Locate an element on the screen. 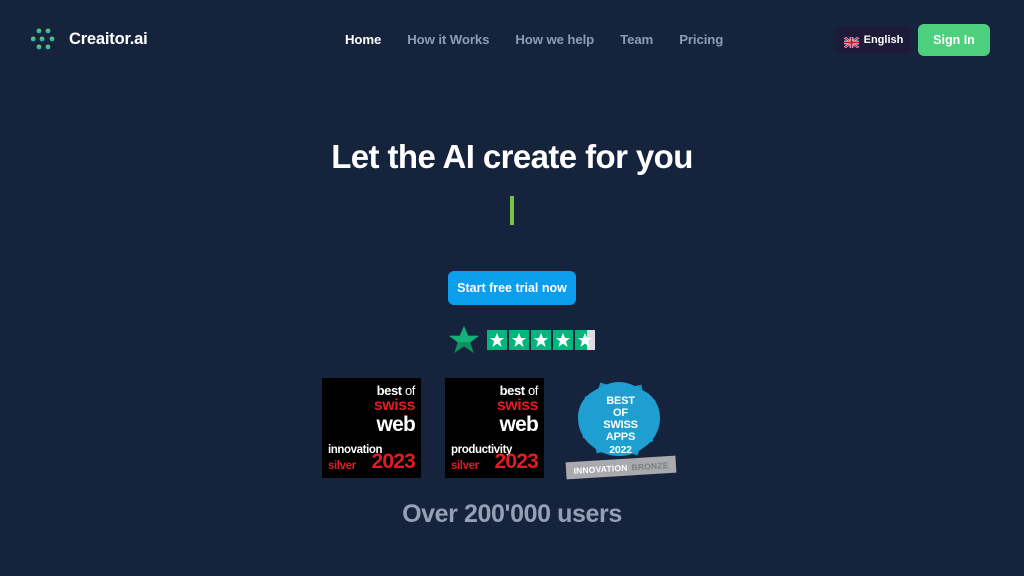  badge-line-2: OF is located at coordinates (620, 412).